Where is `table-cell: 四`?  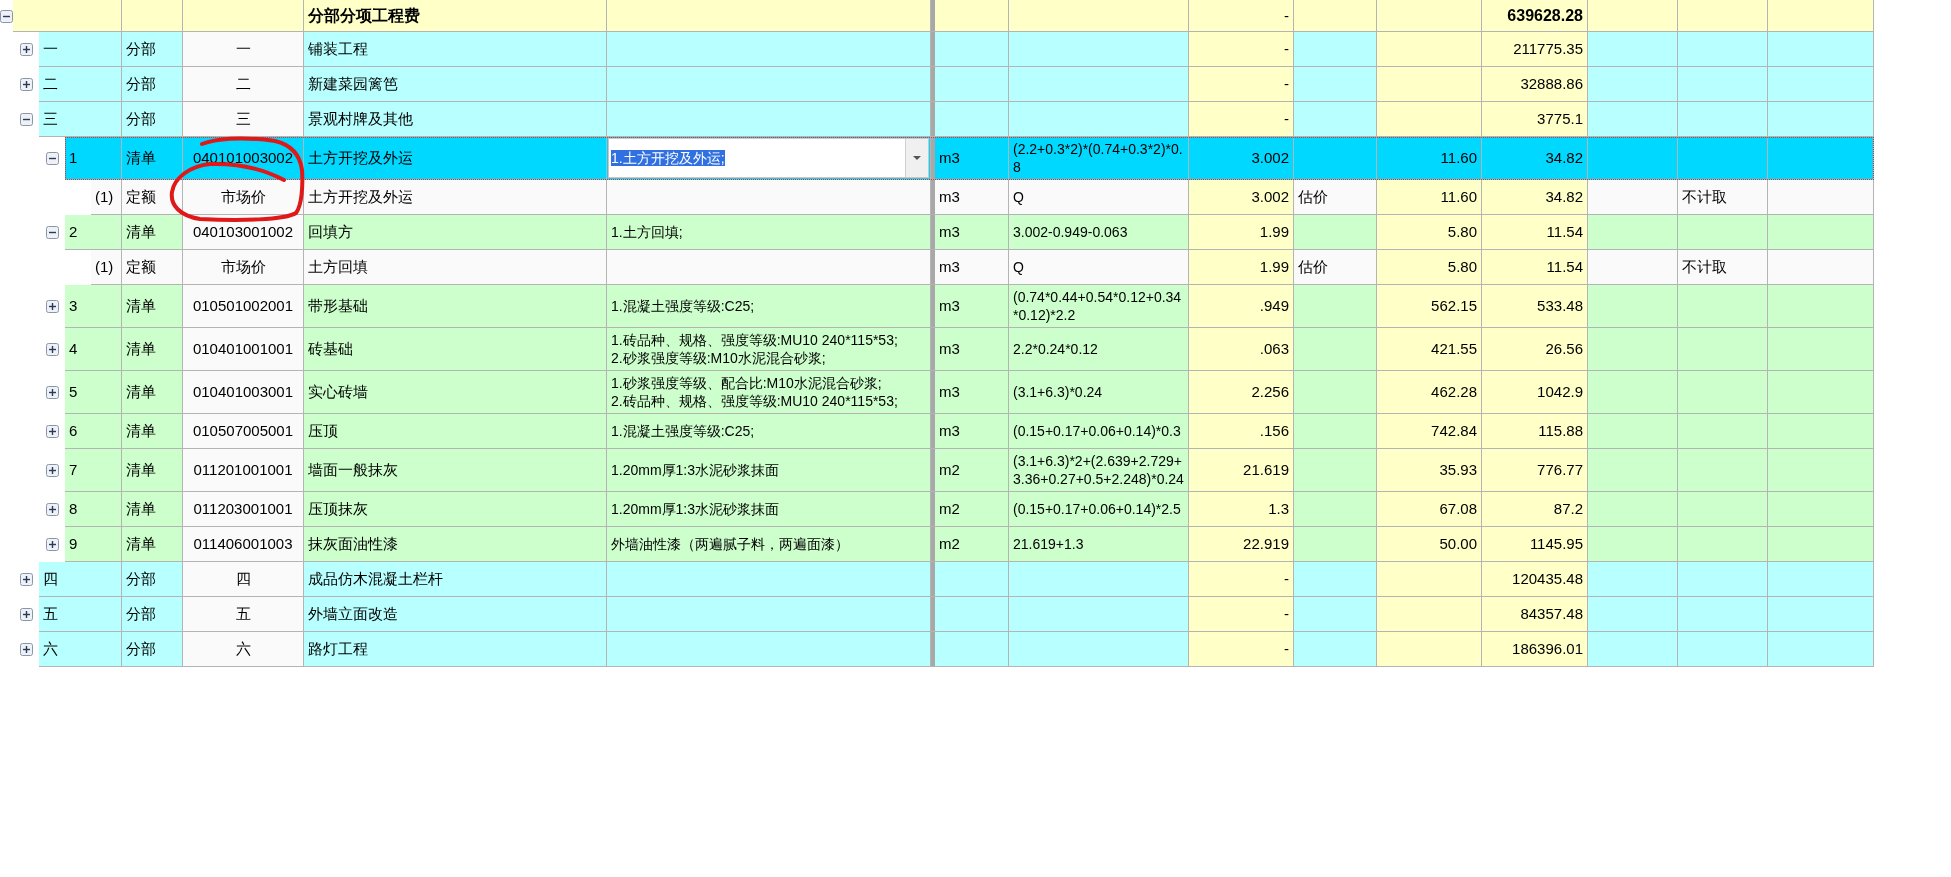 table-cell: 四 is located at coordinates (80, 579).